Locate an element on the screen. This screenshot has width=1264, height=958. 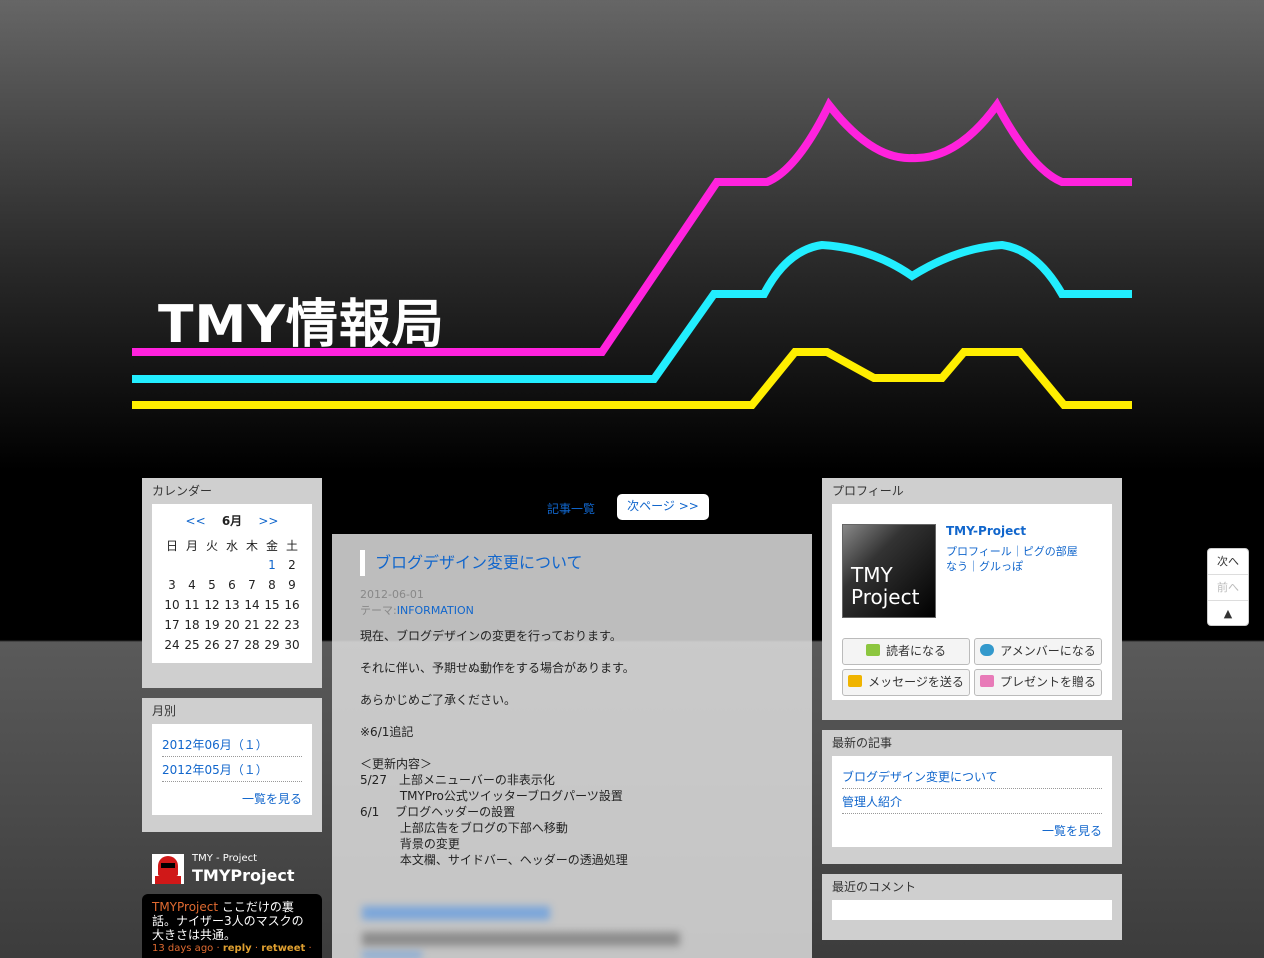
calendar-day: 9 is located at coordinates (292, 585).